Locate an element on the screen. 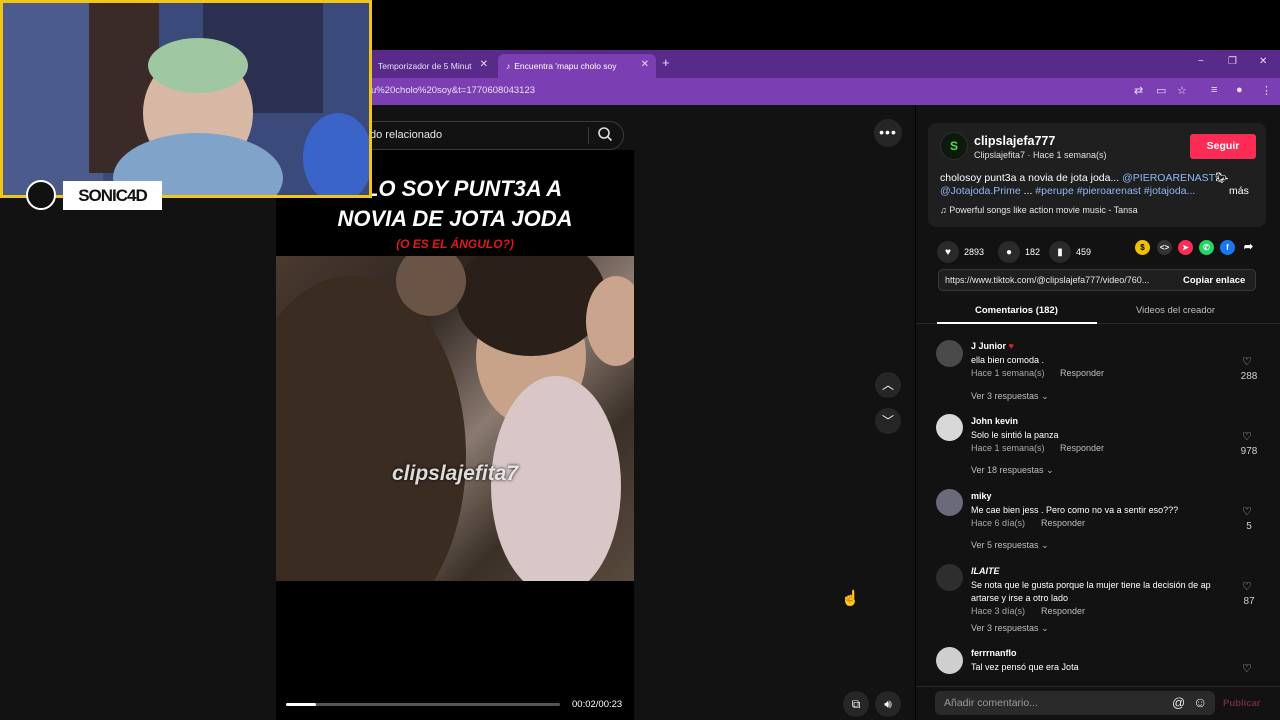 This screenshot has width=1280, height=720. hashtag-link: #perupe is located at coordinates (1054, 191).